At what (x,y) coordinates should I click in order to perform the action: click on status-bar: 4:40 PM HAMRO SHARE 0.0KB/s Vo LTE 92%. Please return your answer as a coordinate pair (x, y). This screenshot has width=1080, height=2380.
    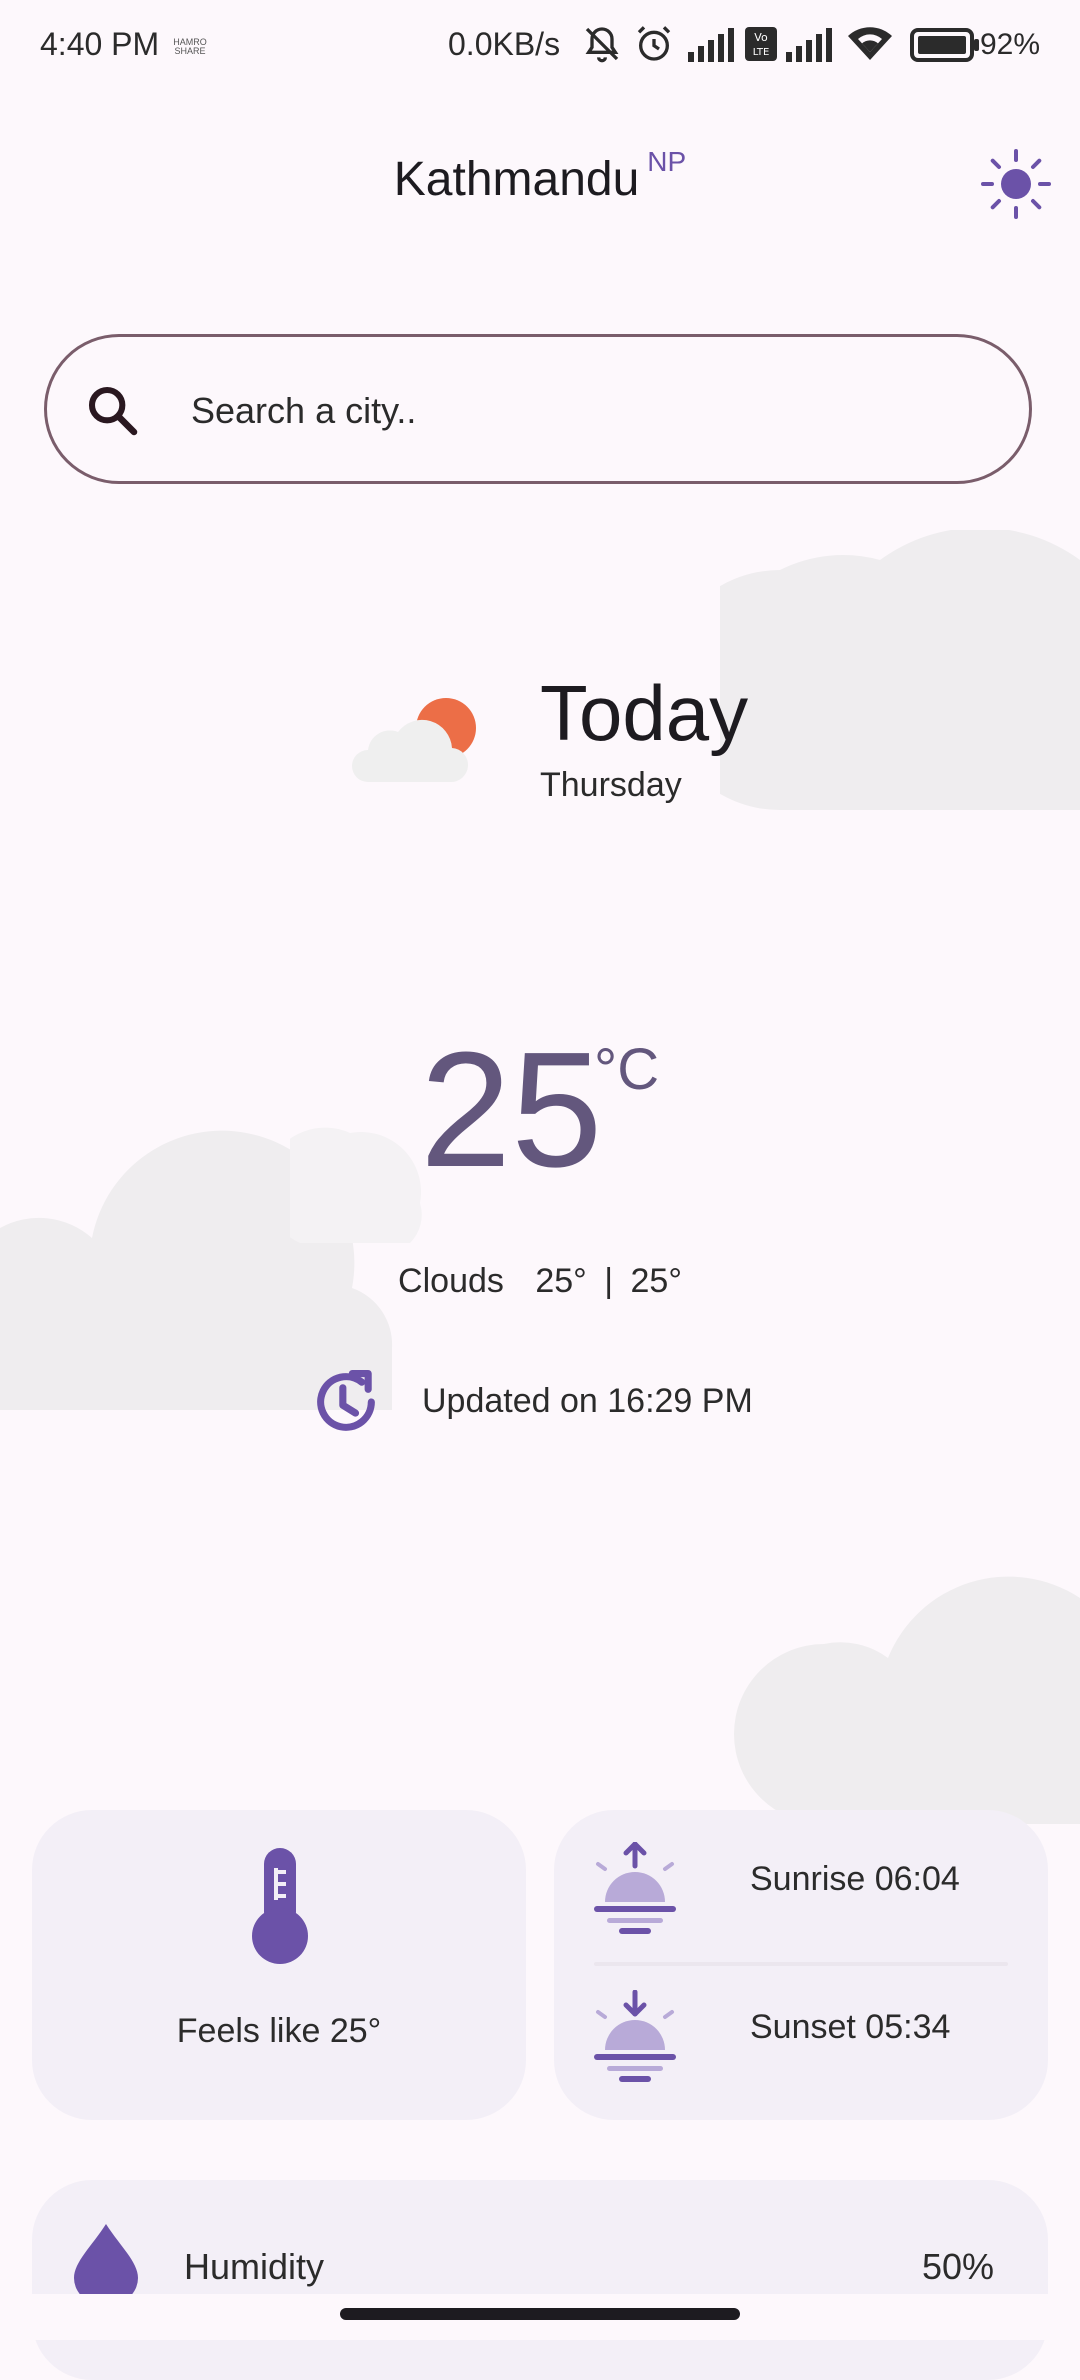
    Looking at the image, I should click on (540, 45).